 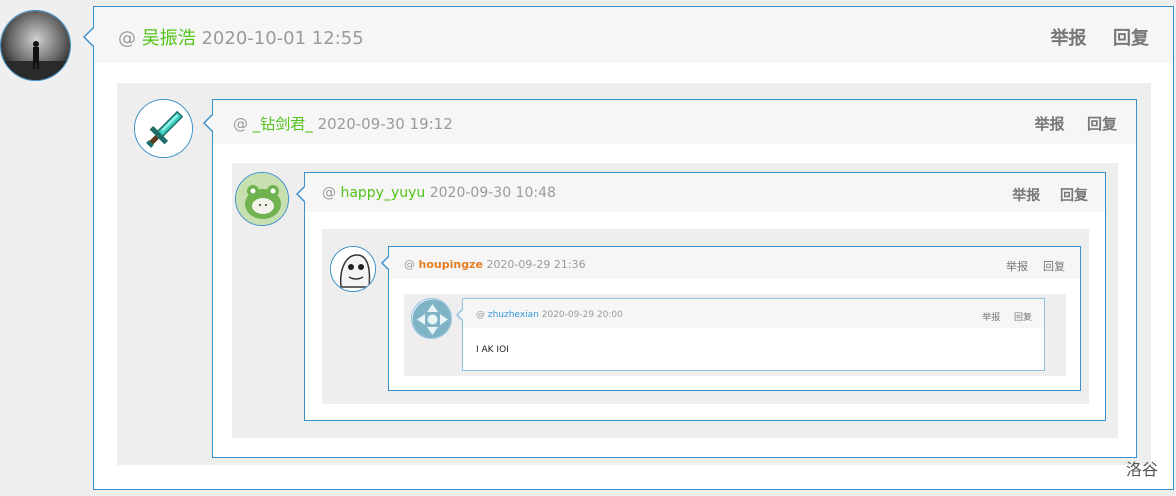 I want to click on comment-content: I AK IOI, so click(x=492, y=350).